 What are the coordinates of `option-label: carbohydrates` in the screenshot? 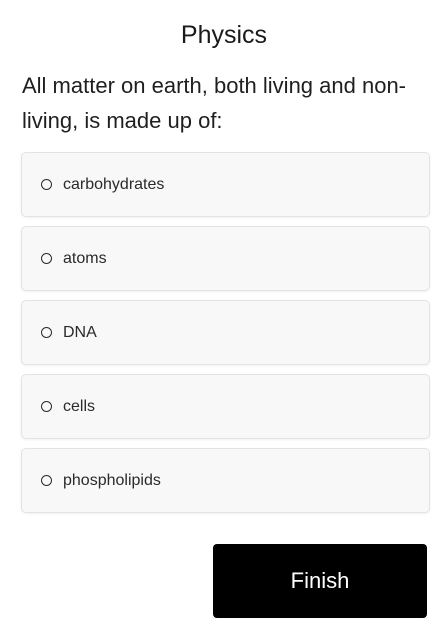 It's located at (114, 184).